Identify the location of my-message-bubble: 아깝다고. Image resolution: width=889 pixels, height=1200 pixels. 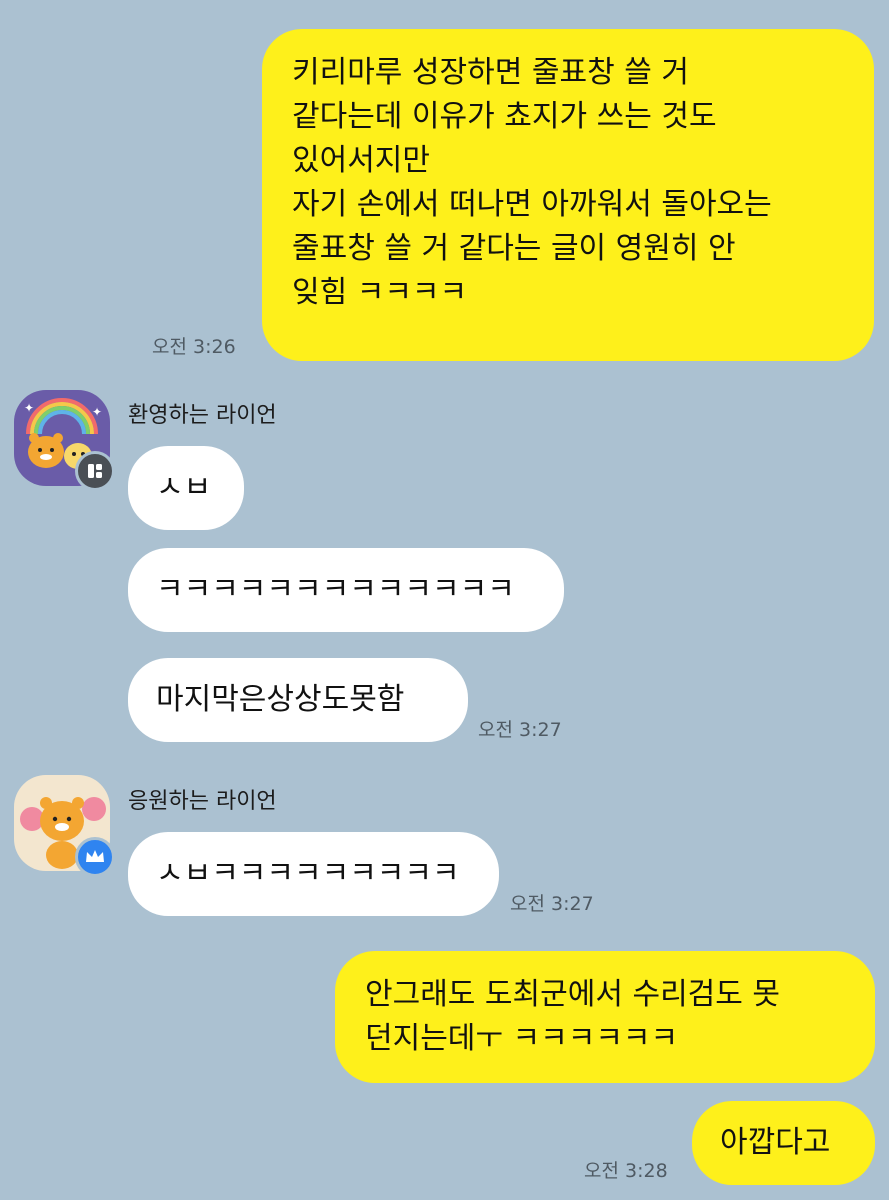
(783, 1143).